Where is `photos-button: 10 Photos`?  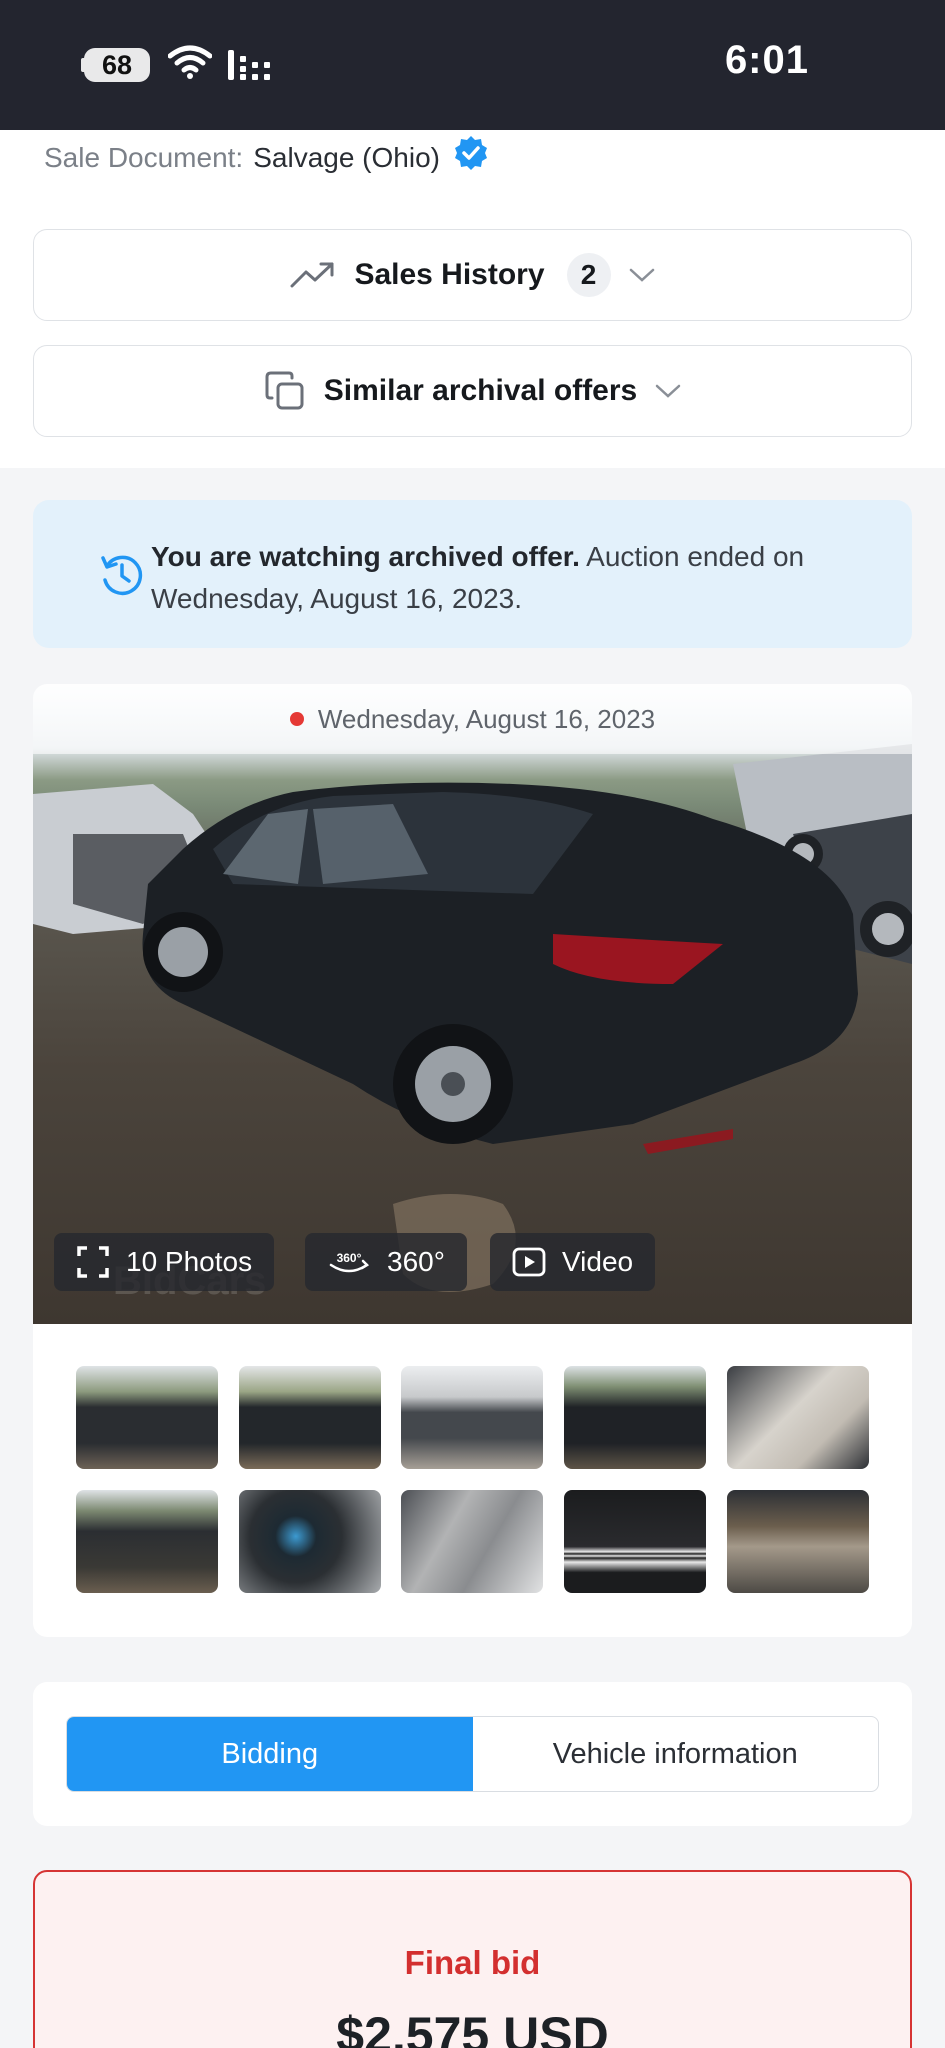
photos-button: 10 Photos is located at coordinates (164, 1262).